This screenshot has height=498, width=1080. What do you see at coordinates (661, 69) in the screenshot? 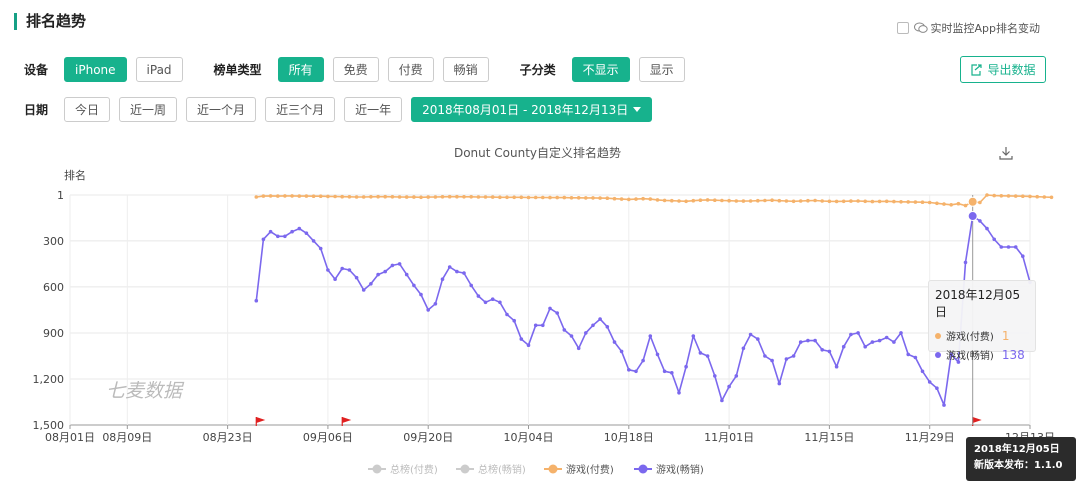
I see `subcategory-show-button: 显示` at bounding box center [661, 69].